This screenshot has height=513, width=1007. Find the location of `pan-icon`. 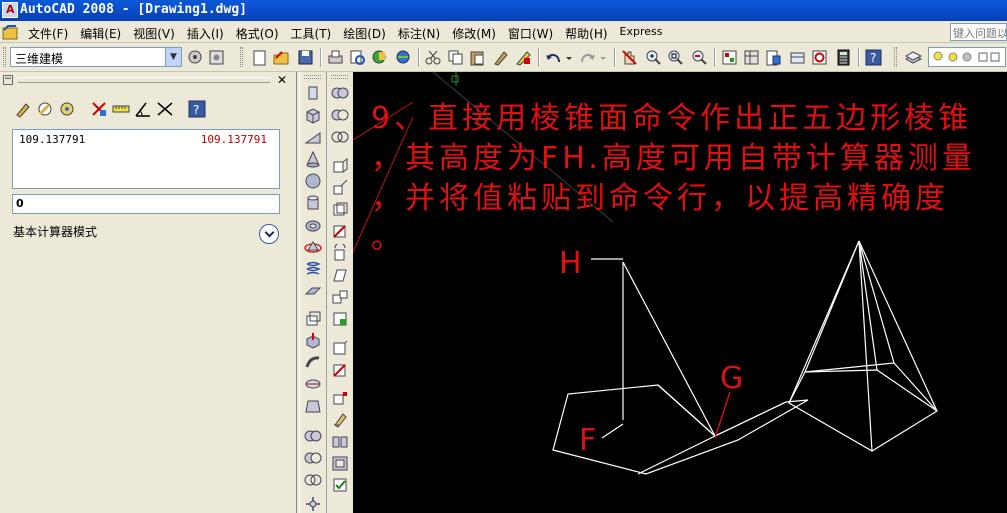

pan-icon is located at coordinates (629, 57).